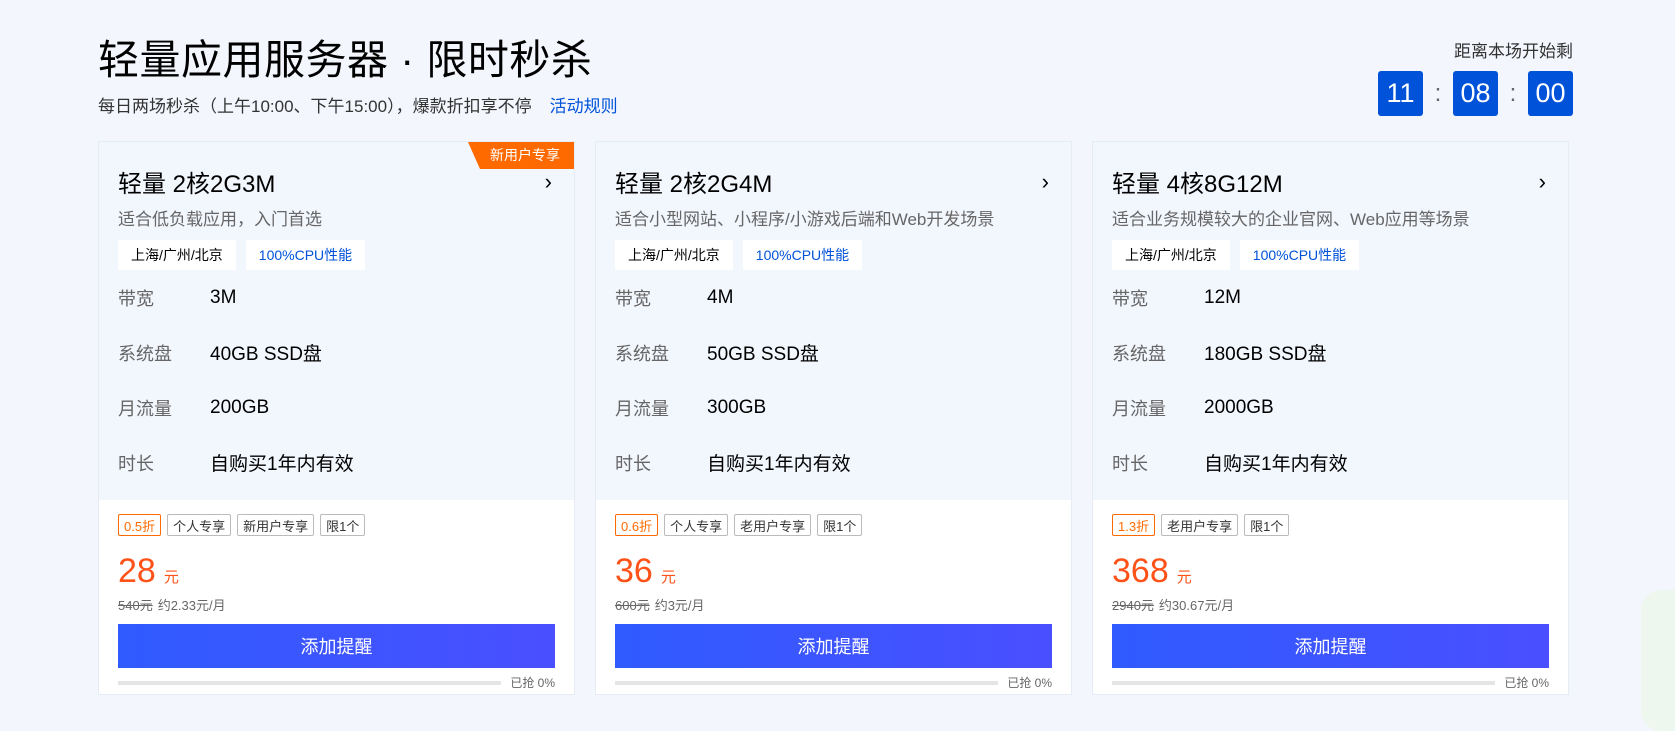  I want to click on card-badges: 0.6折 个人专享 老用户专享 限1个, so click(833, 525).